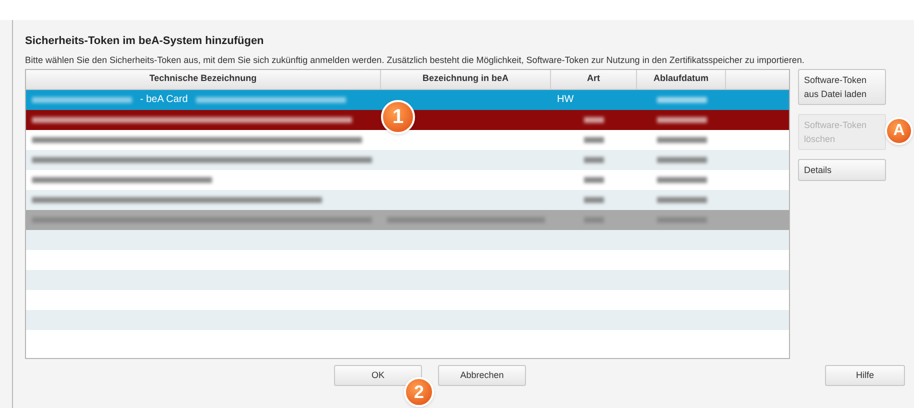 This screenshot has width=914, height=408. I want to click on help-button: Hilfe, so click(865, 375).